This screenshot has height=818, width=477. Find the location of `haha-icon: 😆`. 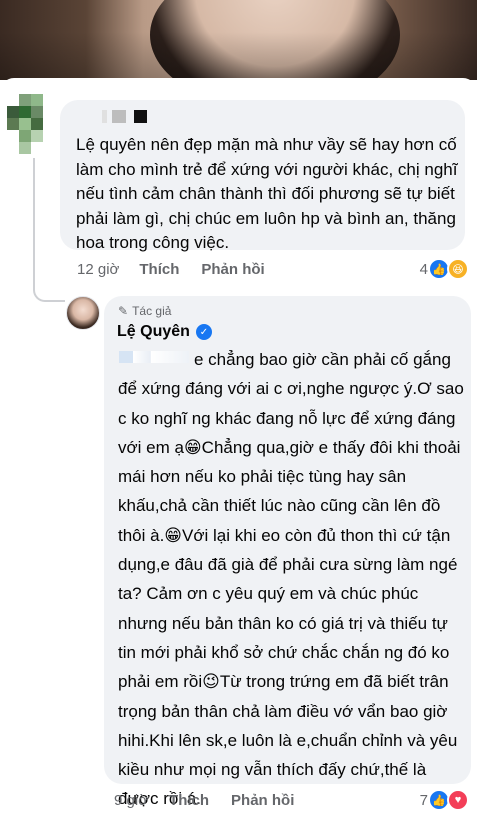

haha-icon: 😆 is located at coordinates (458, 269).